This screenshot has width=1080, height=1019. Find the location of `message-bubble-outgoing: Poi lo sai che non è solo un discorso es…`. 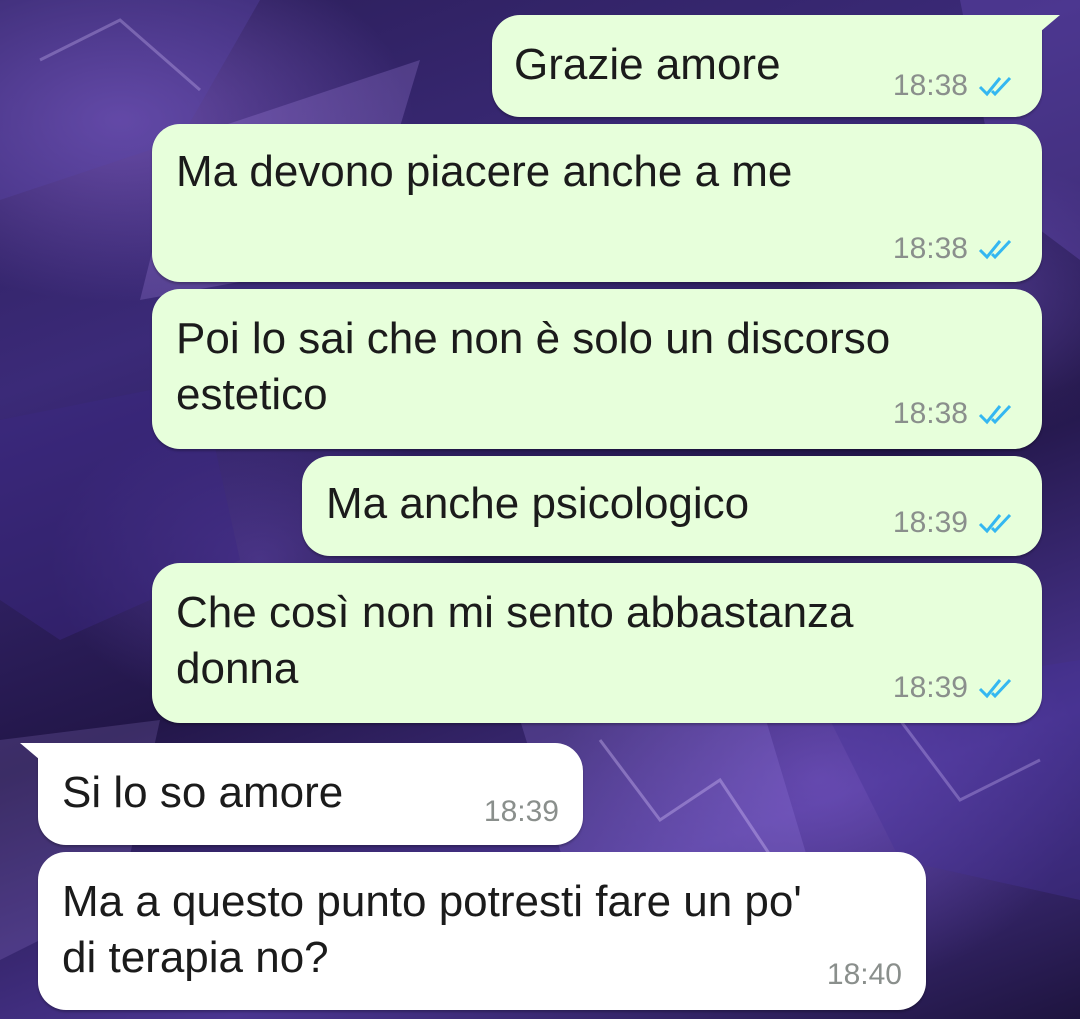

message-bubble-outgoing: Poi lo sai che non è solo un discorso es… is located at coordinates (597, 369).